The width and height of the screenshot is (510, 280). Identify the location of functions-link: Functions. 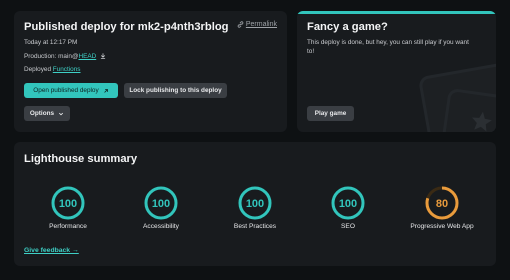
(67, 69).